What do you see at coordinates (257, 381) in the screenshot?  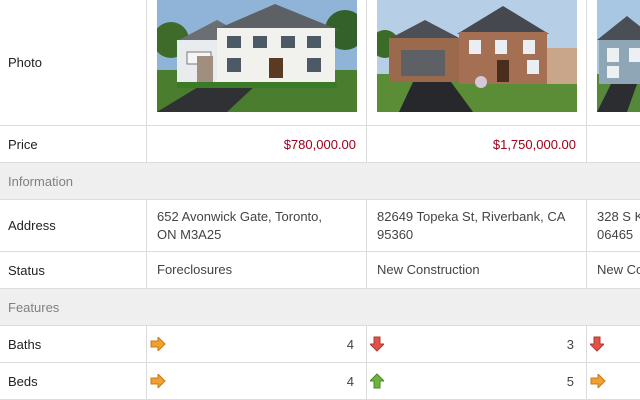 I see `listing-1-beds: 4` at bounding box center [257, 381].